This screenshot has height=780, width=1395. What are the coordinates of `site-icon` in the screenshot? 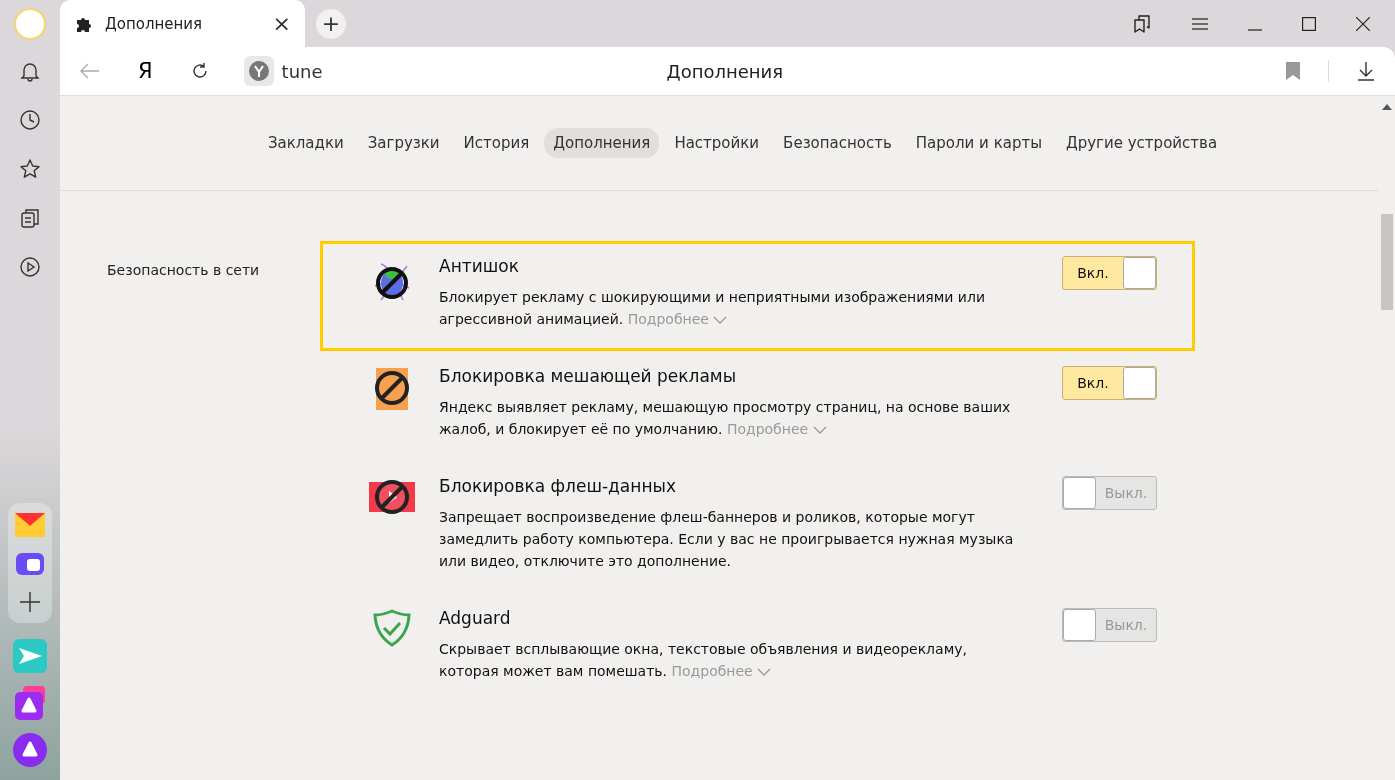 It's located at (258, 71).